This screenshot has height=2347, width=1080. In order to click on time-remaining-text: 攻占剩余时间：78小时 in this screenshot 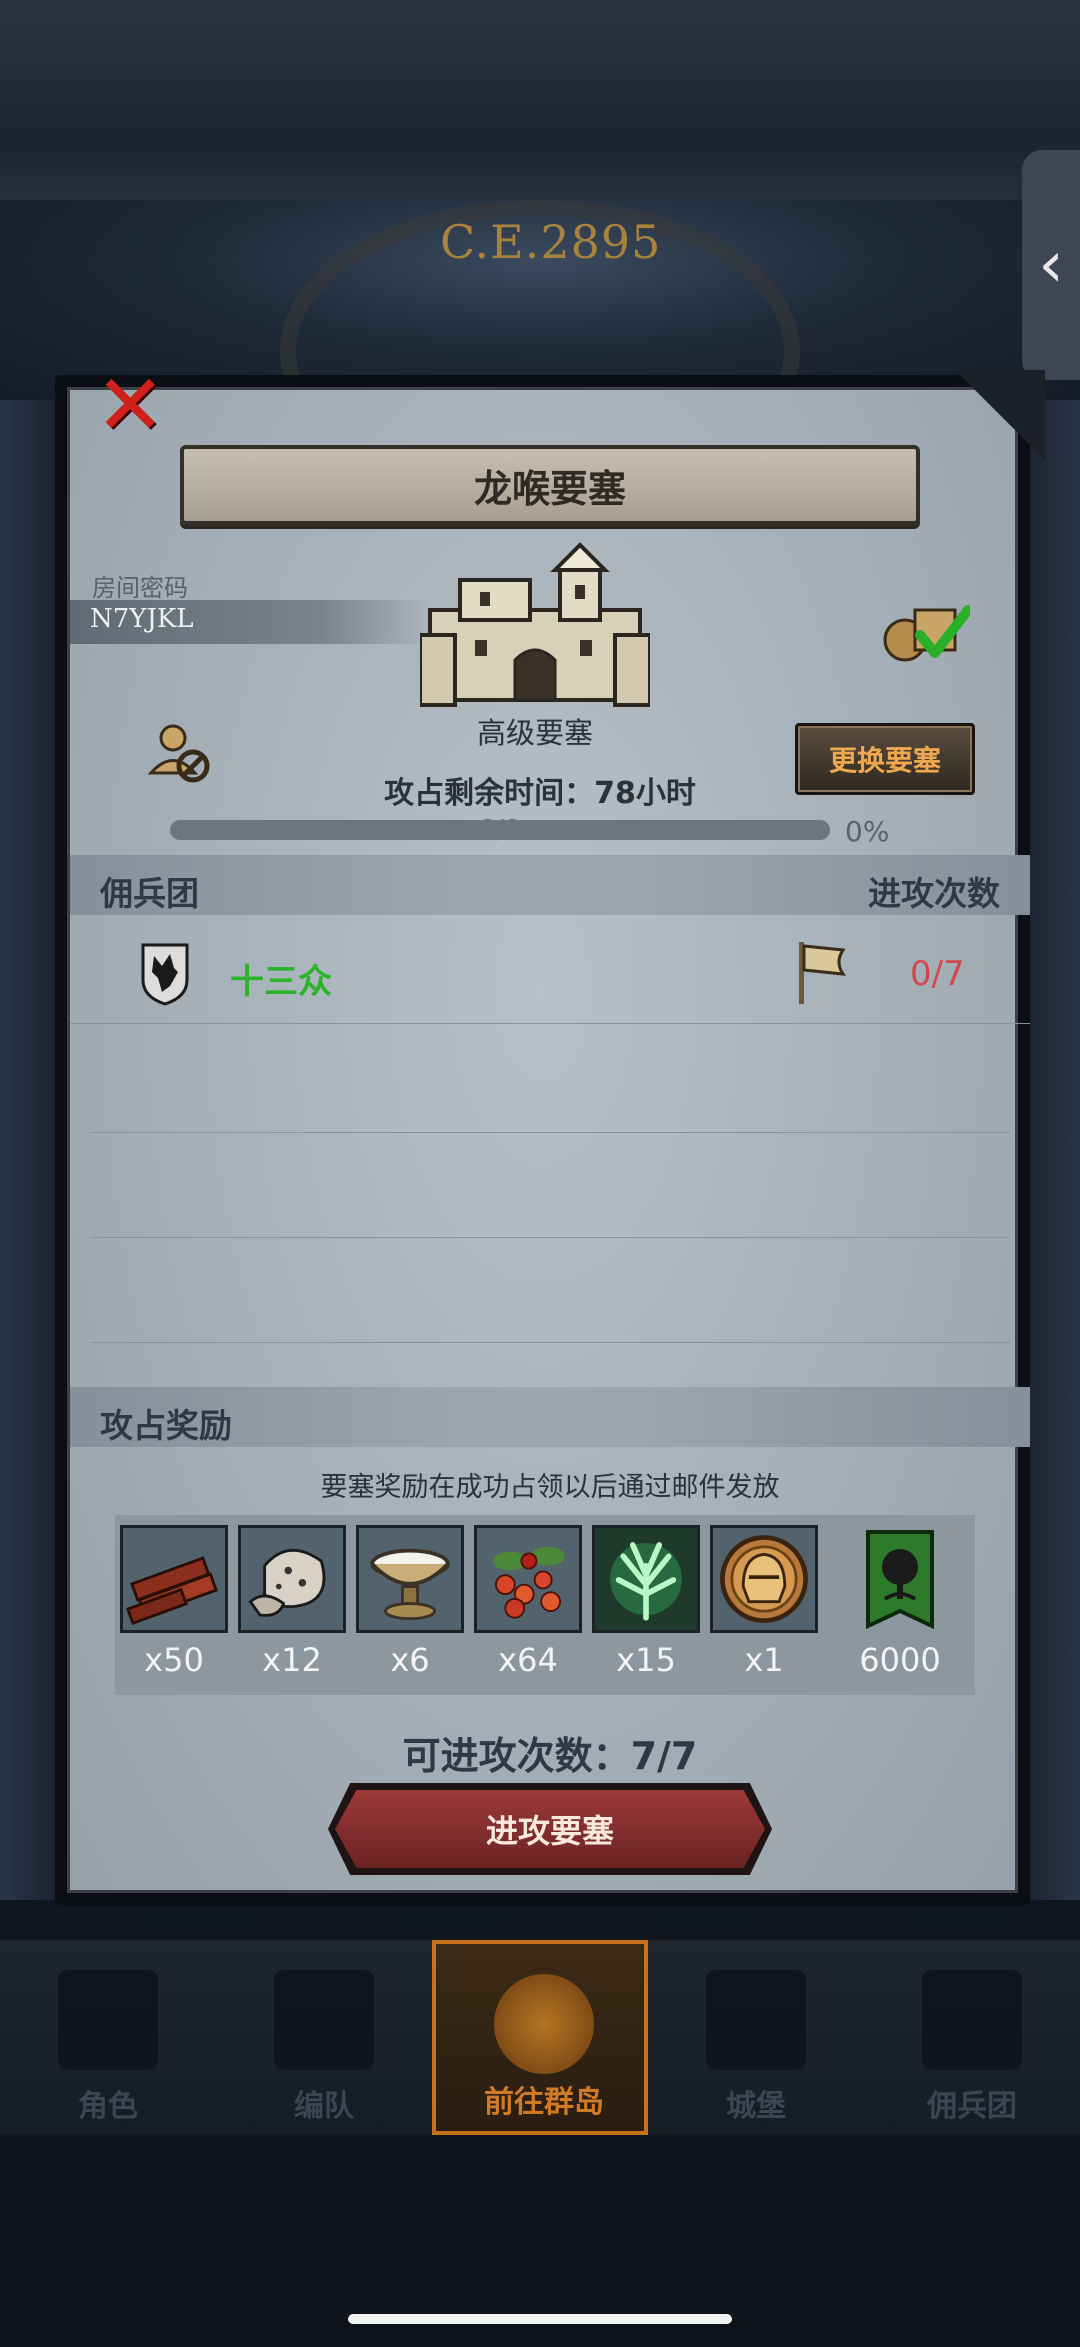, I will do `click(540, 793)`.